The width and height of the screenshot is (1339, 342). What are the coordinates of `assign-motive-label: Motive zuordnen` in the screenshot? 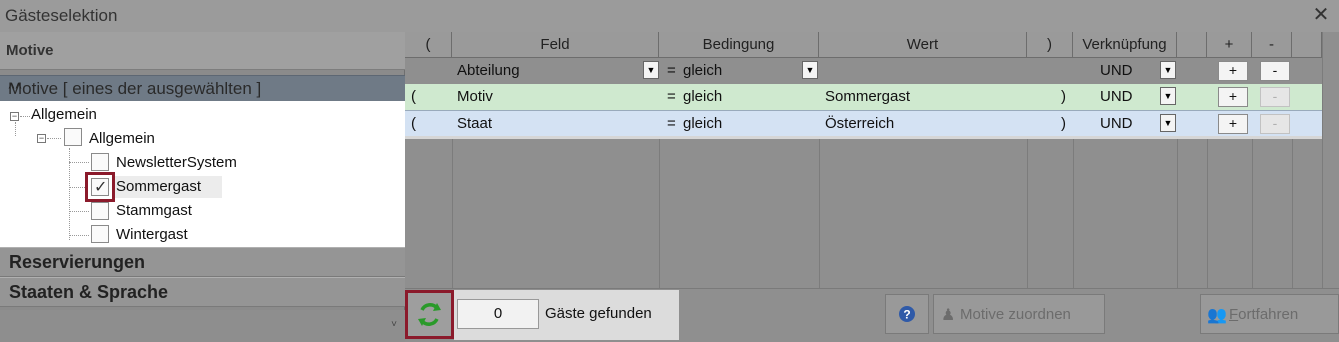 It's located at (1015, 314).